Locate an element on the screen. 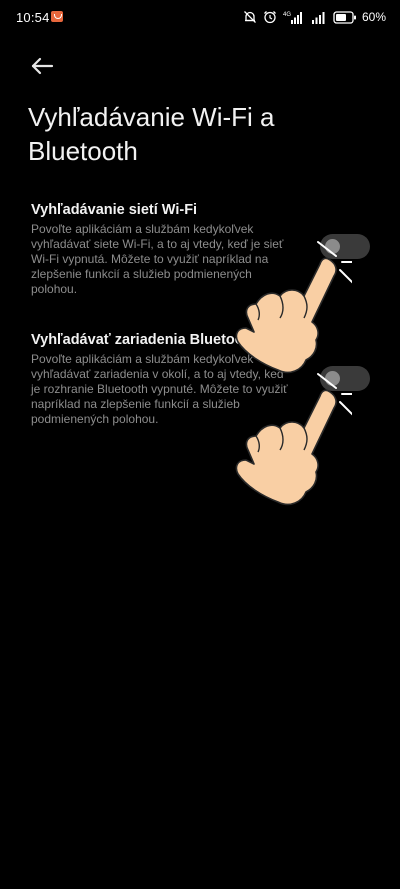  bluetooth-scanning-toggle is located at coordinates (345, 378).